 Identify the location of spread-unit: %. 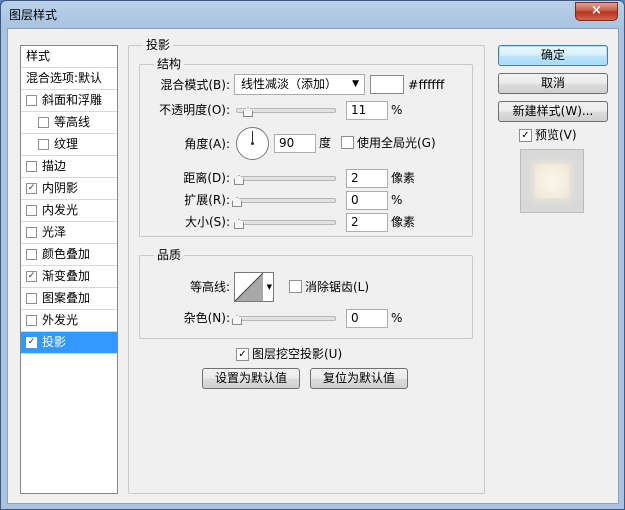
(397, 200).